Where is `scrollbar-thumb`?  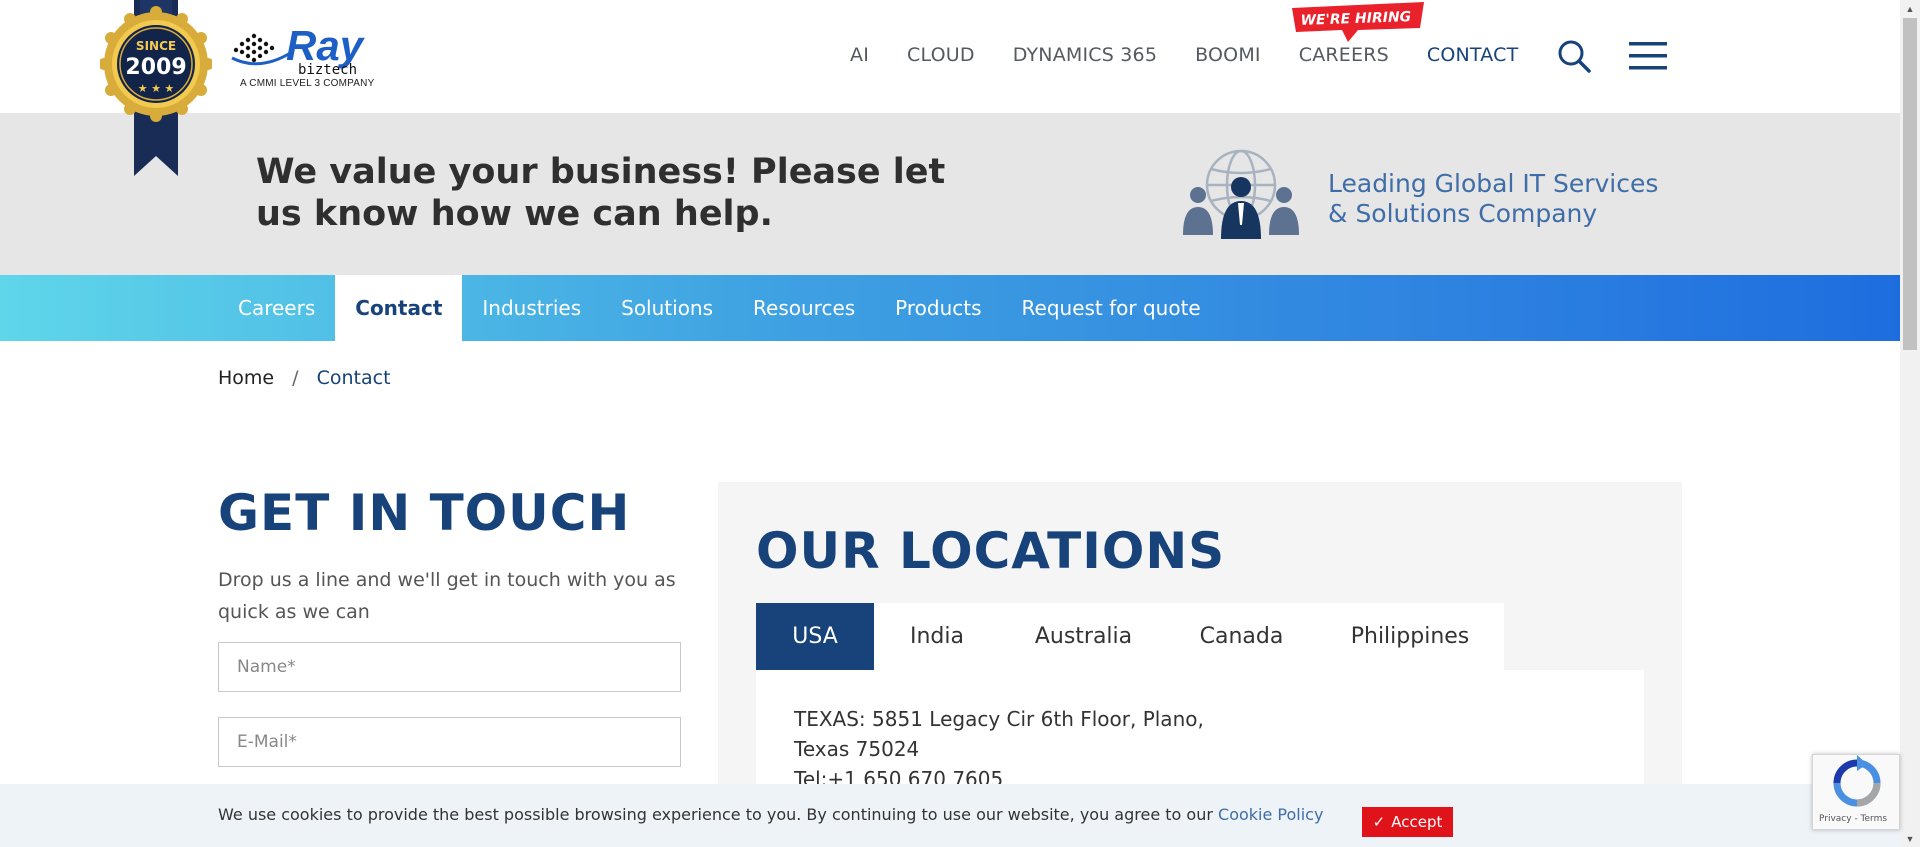 scrollbar-thumb is located at coordinates (1910, 184).